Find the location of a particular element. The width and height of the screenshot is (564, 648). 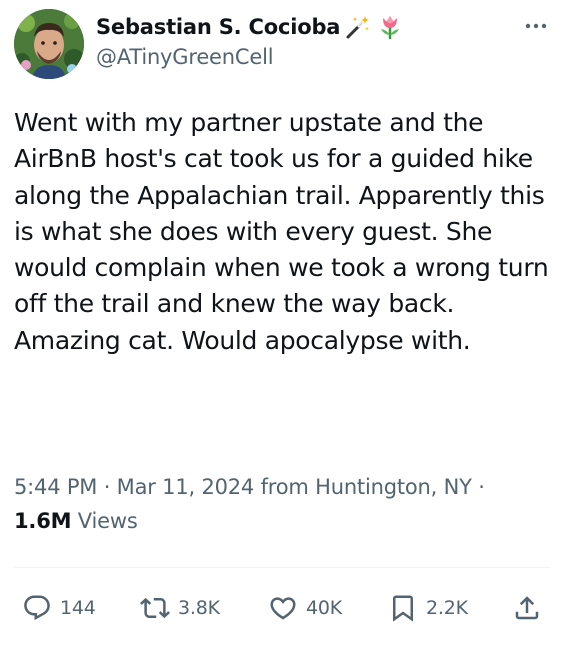

reply-button: 144 is located at coordinates (59, 608).